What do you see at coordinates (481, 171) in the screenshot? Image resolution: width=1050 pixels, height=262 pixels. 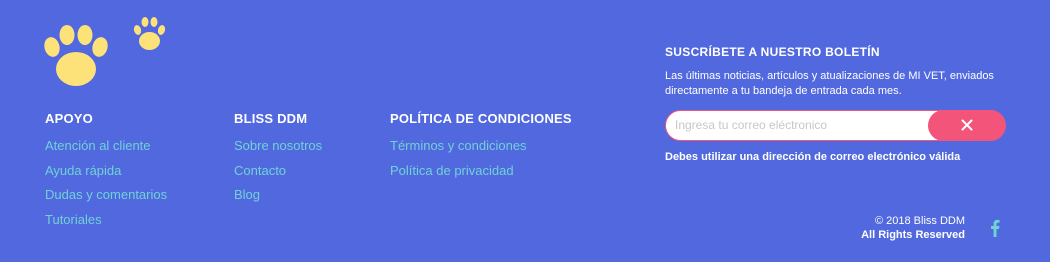 I see `link-politica-de-privacidad: Política de privacidad` at bounding box center [481, 171].